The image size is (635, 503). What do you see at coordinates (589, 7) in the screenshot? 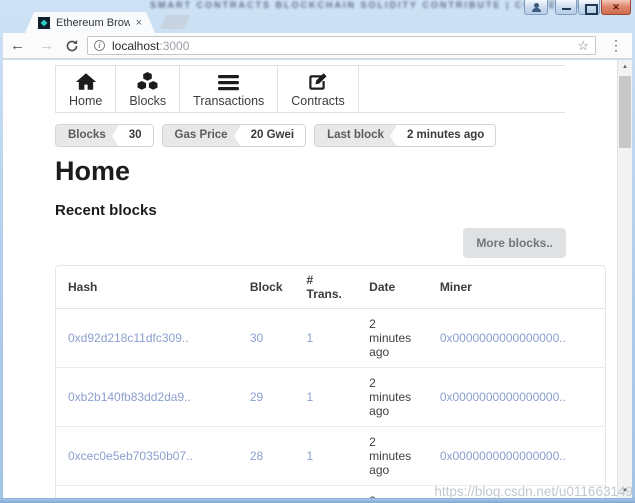
I see `maximize-button` at bounding box center [589, 7].